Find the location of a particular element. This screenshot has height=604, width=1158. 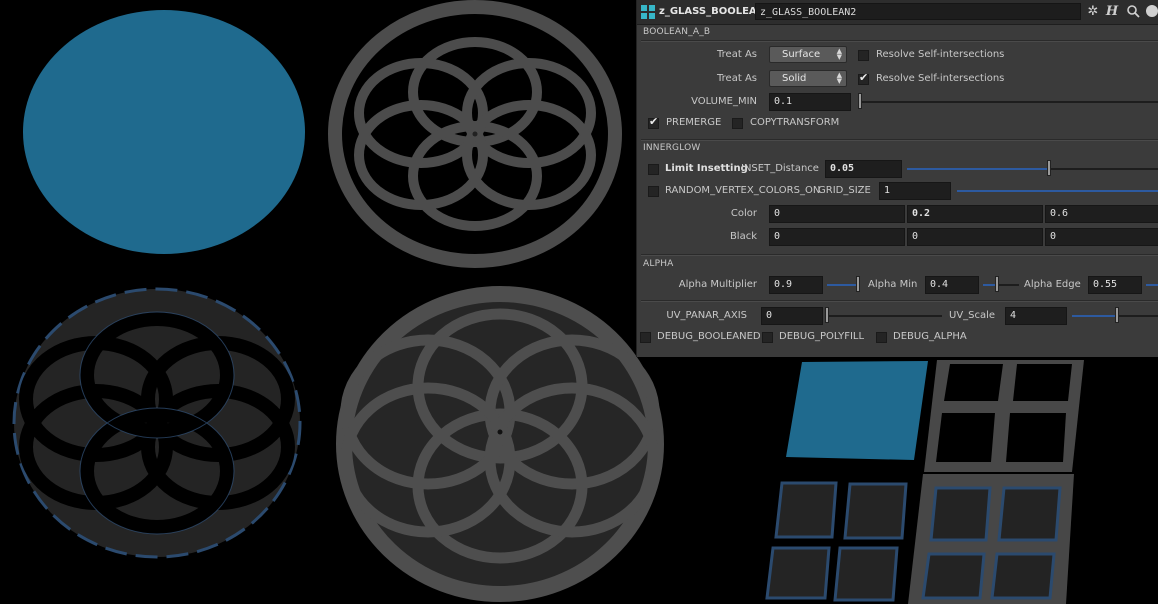

inset-distance-slider-handle is located at coordinates (1049, 168).